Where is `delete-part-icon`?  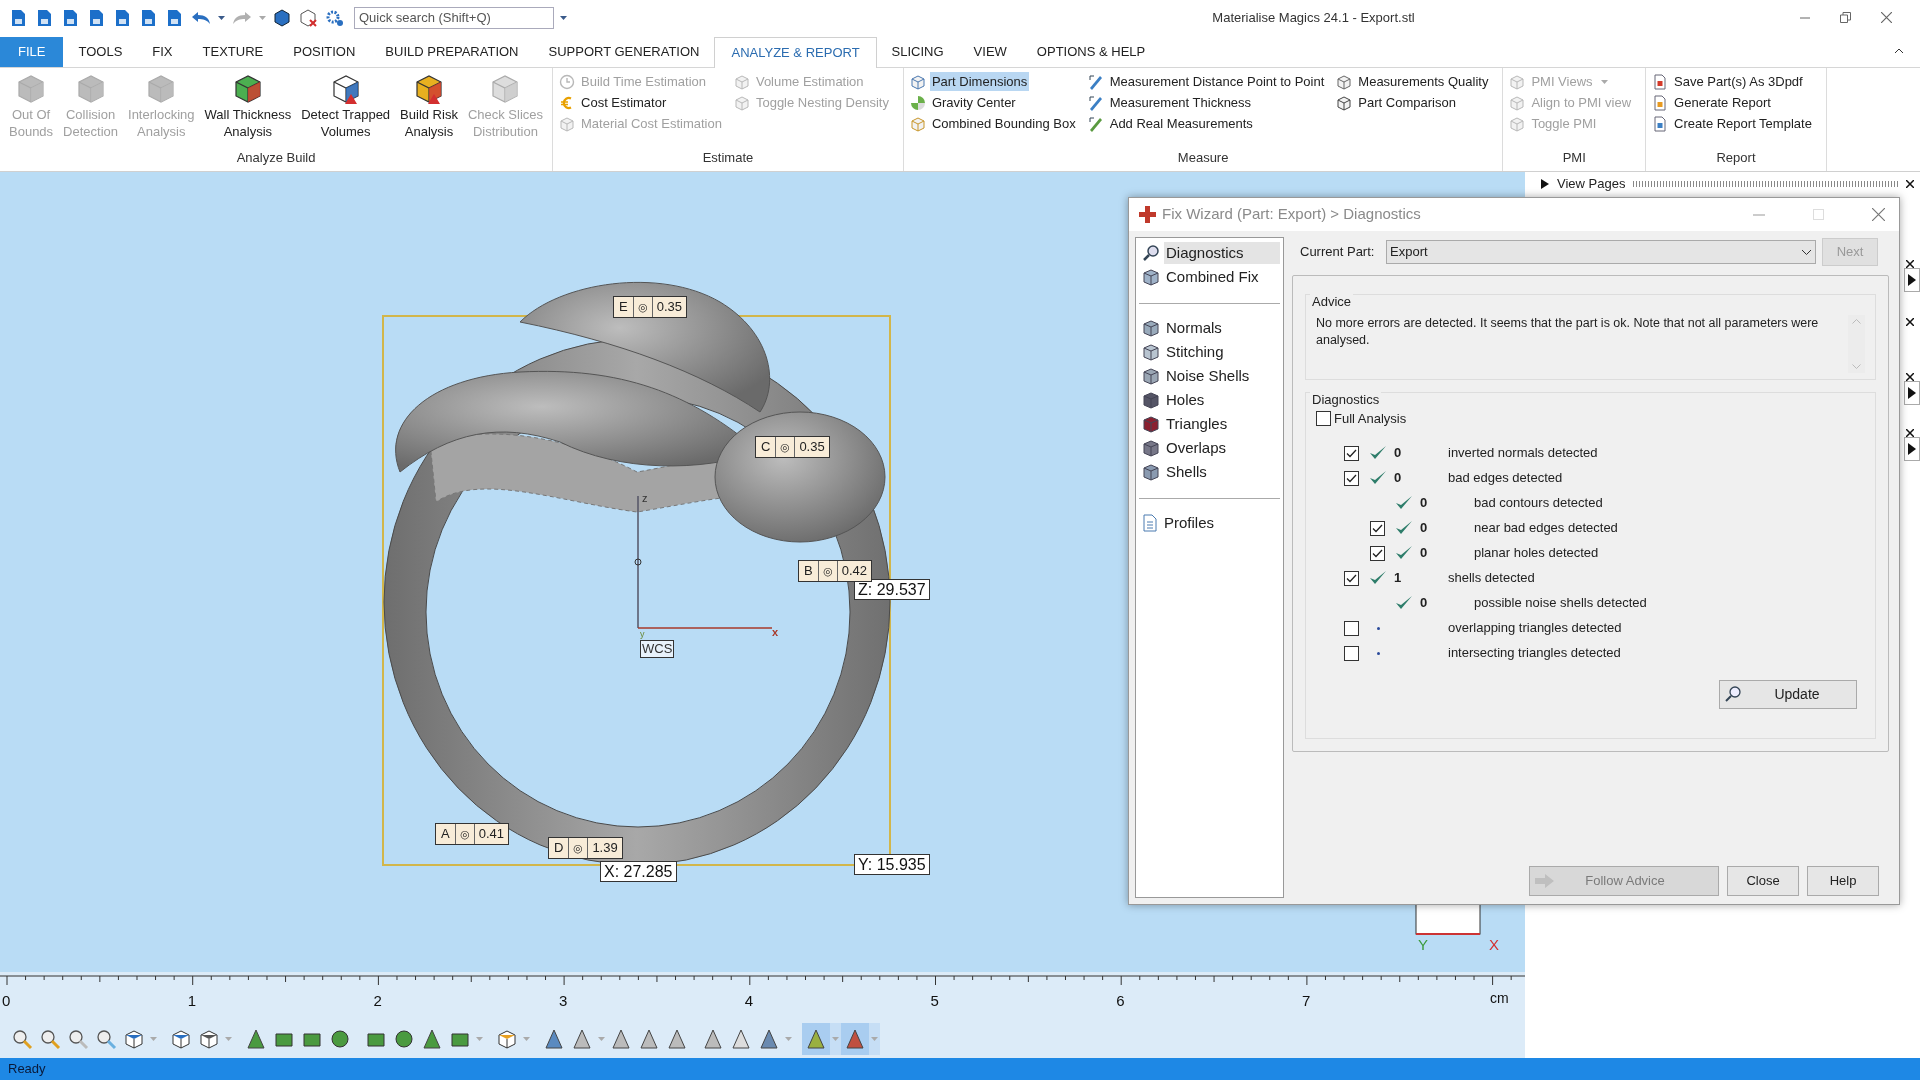 delete-part-icon is located at coordinates (308, 17).